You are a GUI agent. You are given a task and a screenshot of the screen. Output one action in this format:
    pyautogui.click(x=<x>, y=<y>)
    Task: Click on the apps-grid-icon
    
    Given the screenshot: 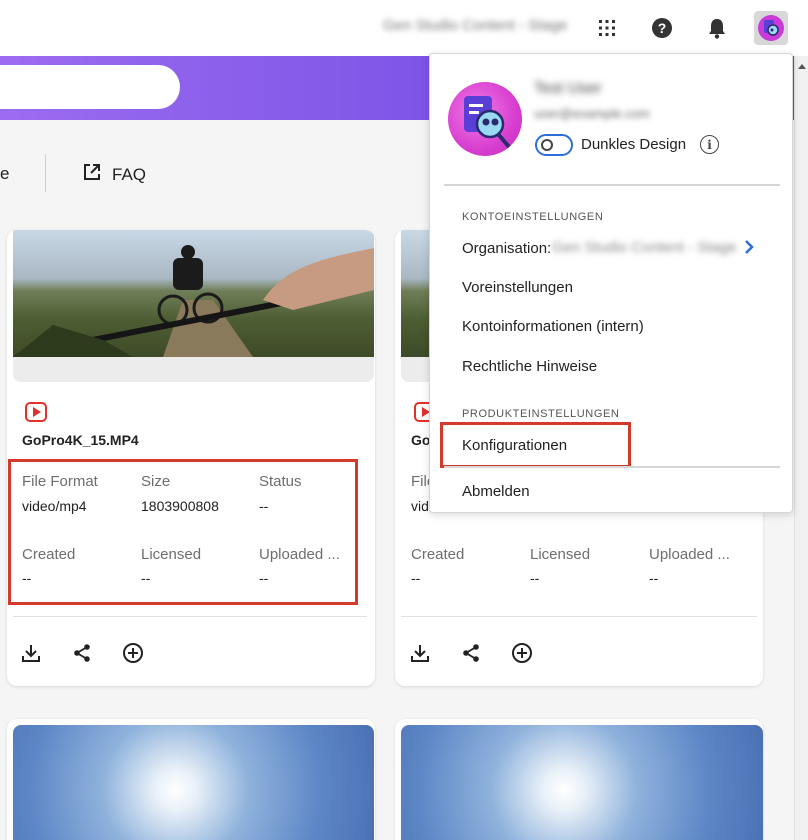 What is the action you would take?
    pyautogui.click(x=607, y=28)
    